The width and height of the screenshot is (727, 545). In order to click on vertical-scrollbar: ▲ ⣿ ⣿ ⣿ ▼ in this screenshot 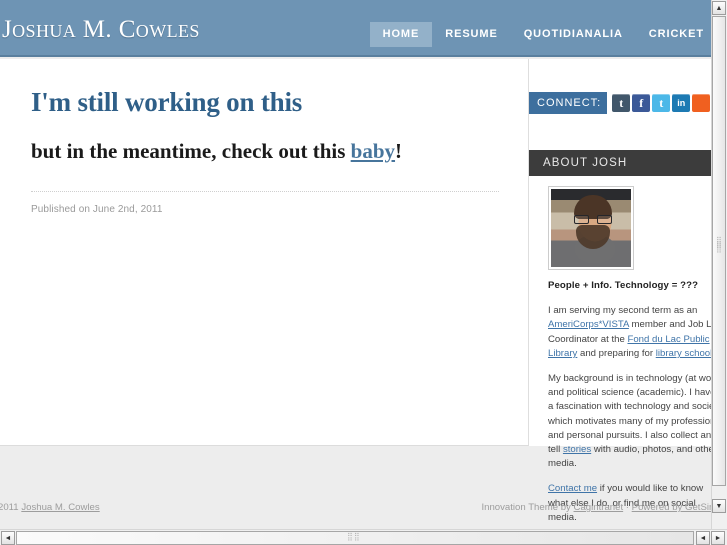, I will do `click(719, 264)`.